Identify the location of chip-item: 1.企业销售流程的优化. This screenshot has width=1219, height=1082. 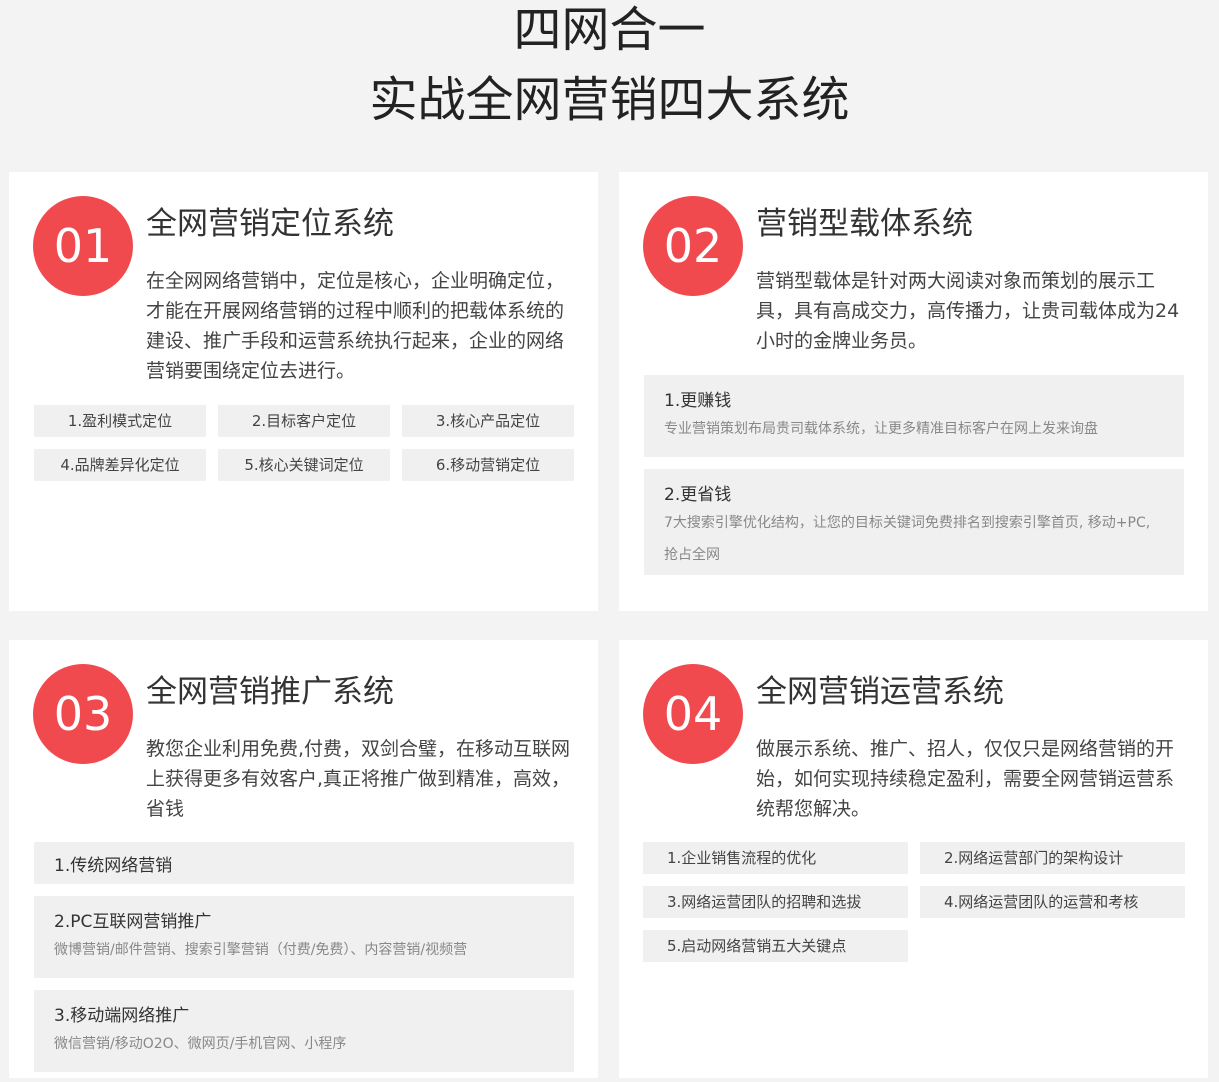
(775, 858).